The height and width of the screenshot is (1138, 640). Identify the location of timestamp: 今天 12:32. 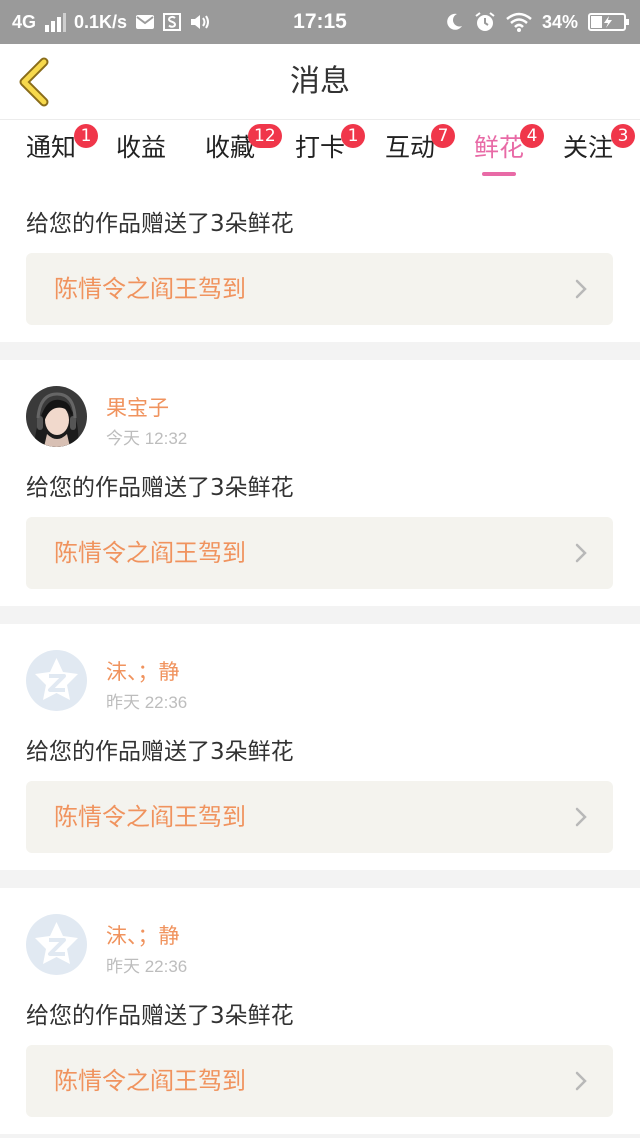
(147, 438).